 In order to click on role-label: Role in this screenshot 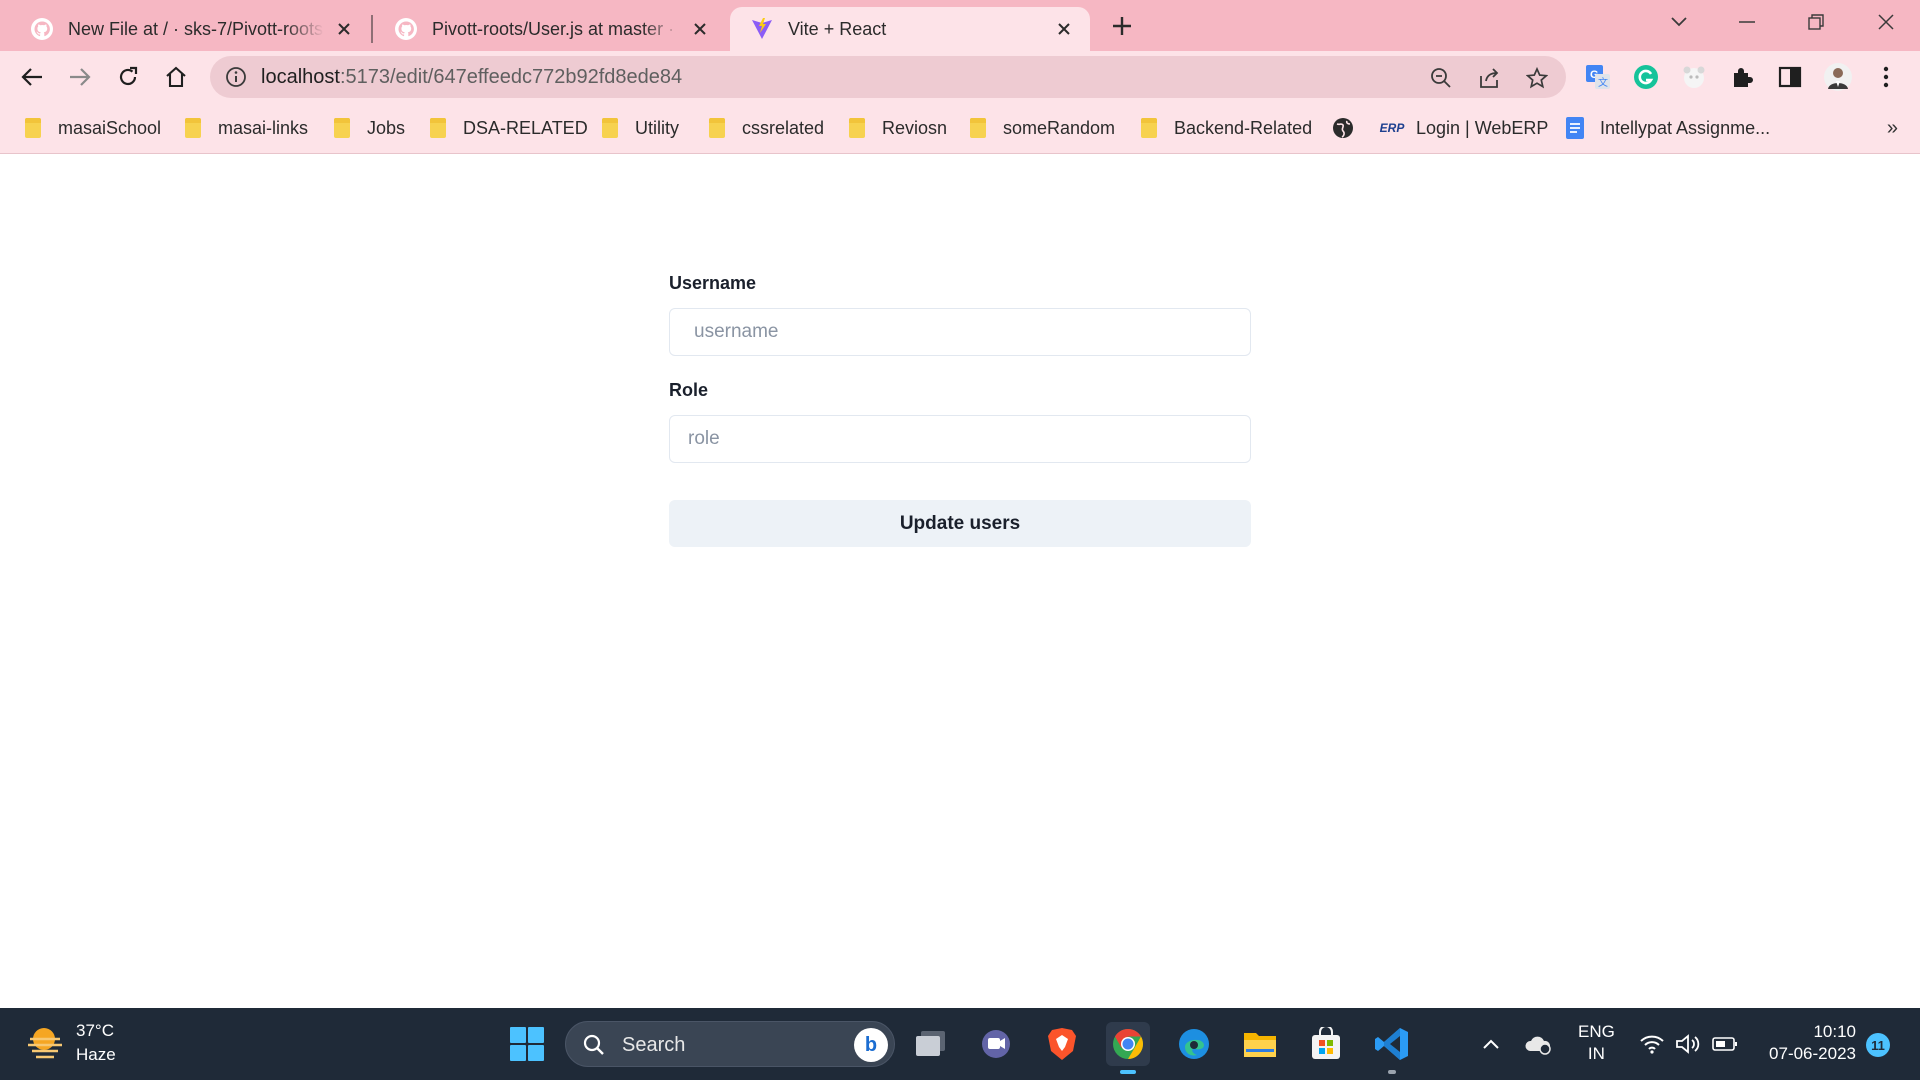, I will do `click(689, 390)`.